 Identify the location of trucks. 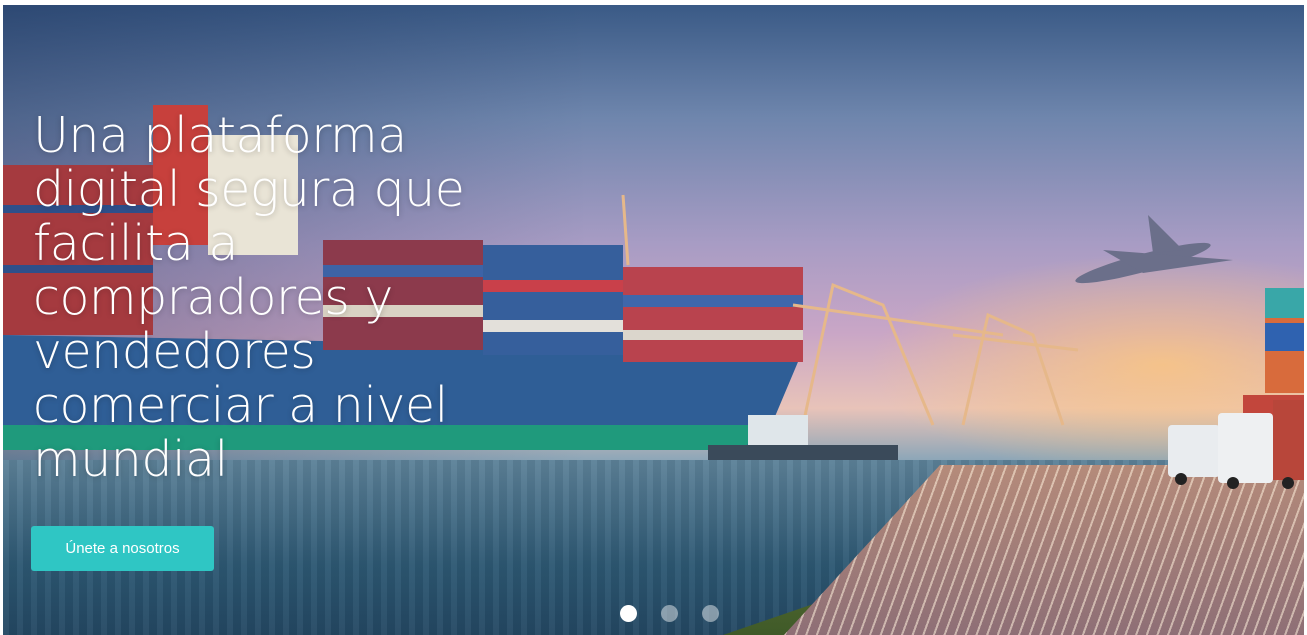
(1236, 444).